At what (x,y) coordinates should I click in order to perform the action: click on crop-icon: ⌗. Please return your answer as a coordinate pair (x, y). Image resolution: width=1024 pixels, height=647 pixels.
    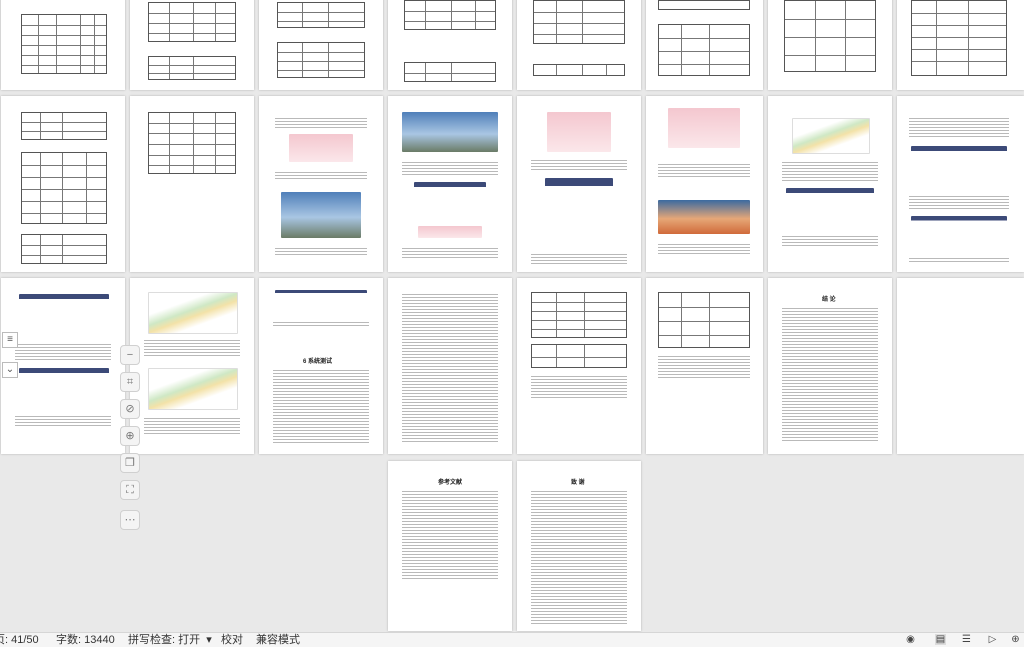
    Looking at the image, I should click on (130, 382).